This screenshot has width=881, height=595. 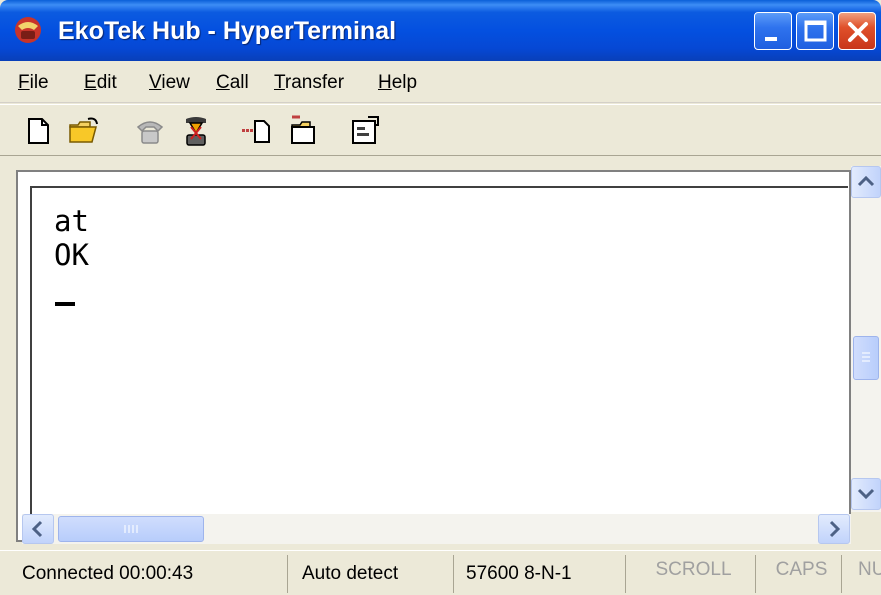 What do you see at coordinates (28, 30) in the screenshot?
I see `hyperterminal-app-icon` at bounding box center [28, 30].